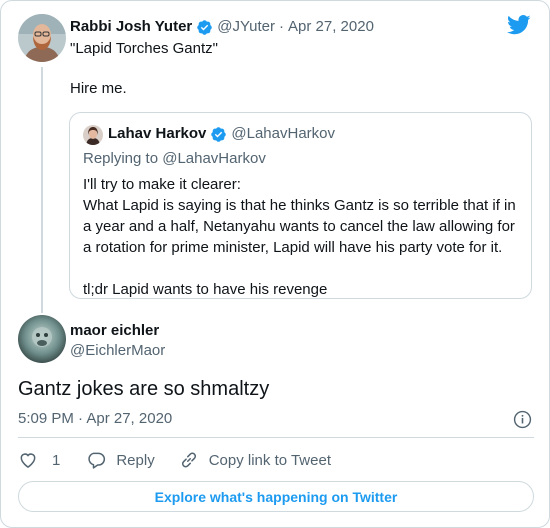  I want to click on author-handle: @EichlerMaor, so click(117, 351).